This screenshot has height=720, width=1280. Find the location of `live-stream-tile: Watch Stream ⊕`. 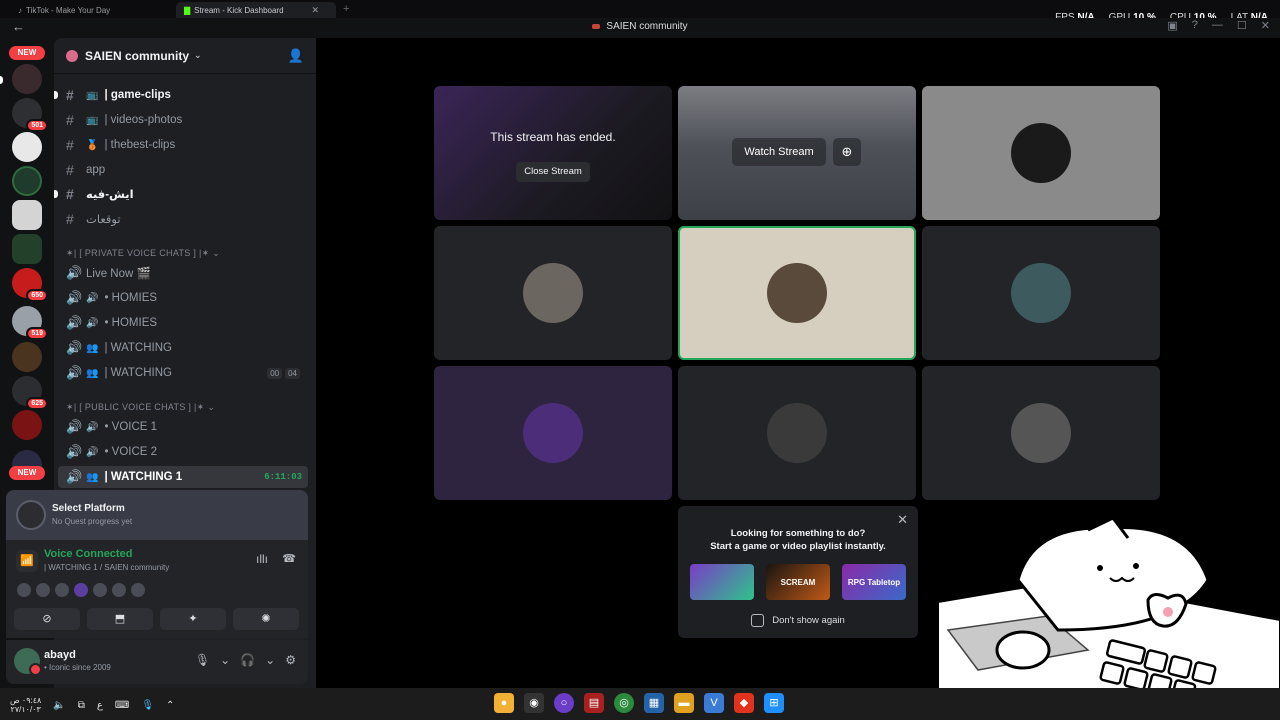

live-stream-tile: Watch Stream ⊕ is located at coordinates (797, 153).